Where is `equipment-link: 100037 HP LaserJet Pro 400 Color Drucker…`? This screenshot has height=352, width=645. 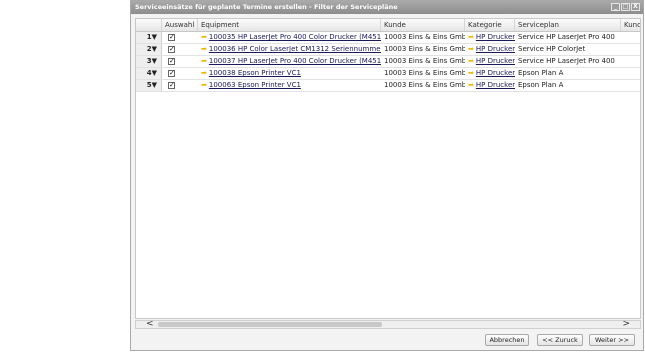 equipment-link: 100037 HP LaserJet Pro 400 Color Drucker… is located at coordinates (295, 61).